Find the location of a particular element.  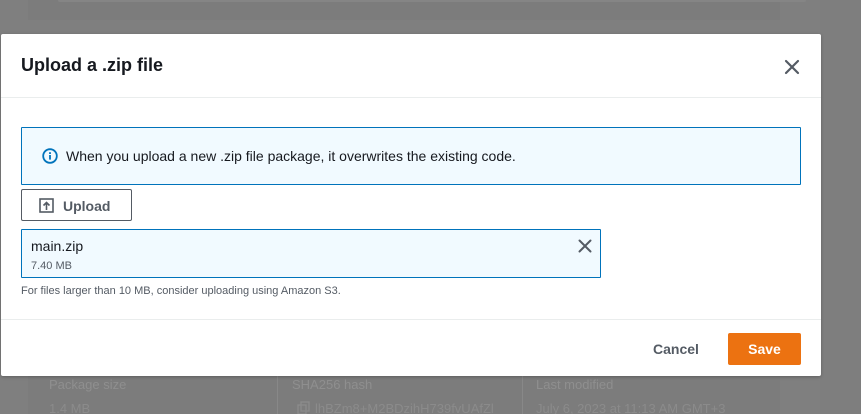

copy-icon is located at coordinates (303, 407).